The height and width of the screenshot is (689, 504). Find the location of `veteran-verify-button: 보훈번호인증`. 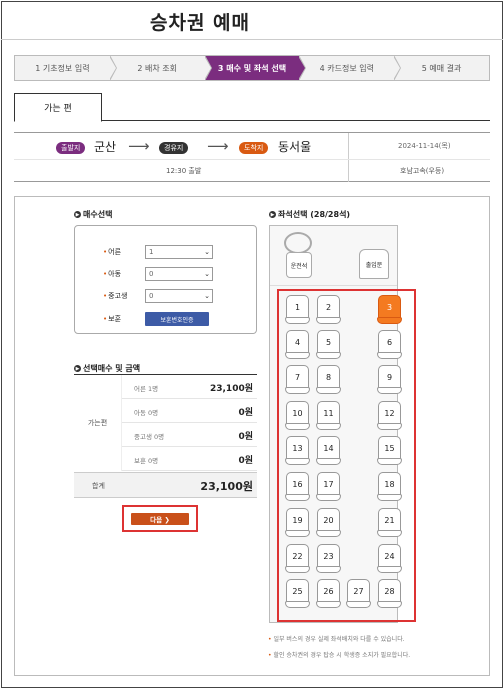

veteran-verify-button: 보훈번호인증 is located at coordinates (177, 319).